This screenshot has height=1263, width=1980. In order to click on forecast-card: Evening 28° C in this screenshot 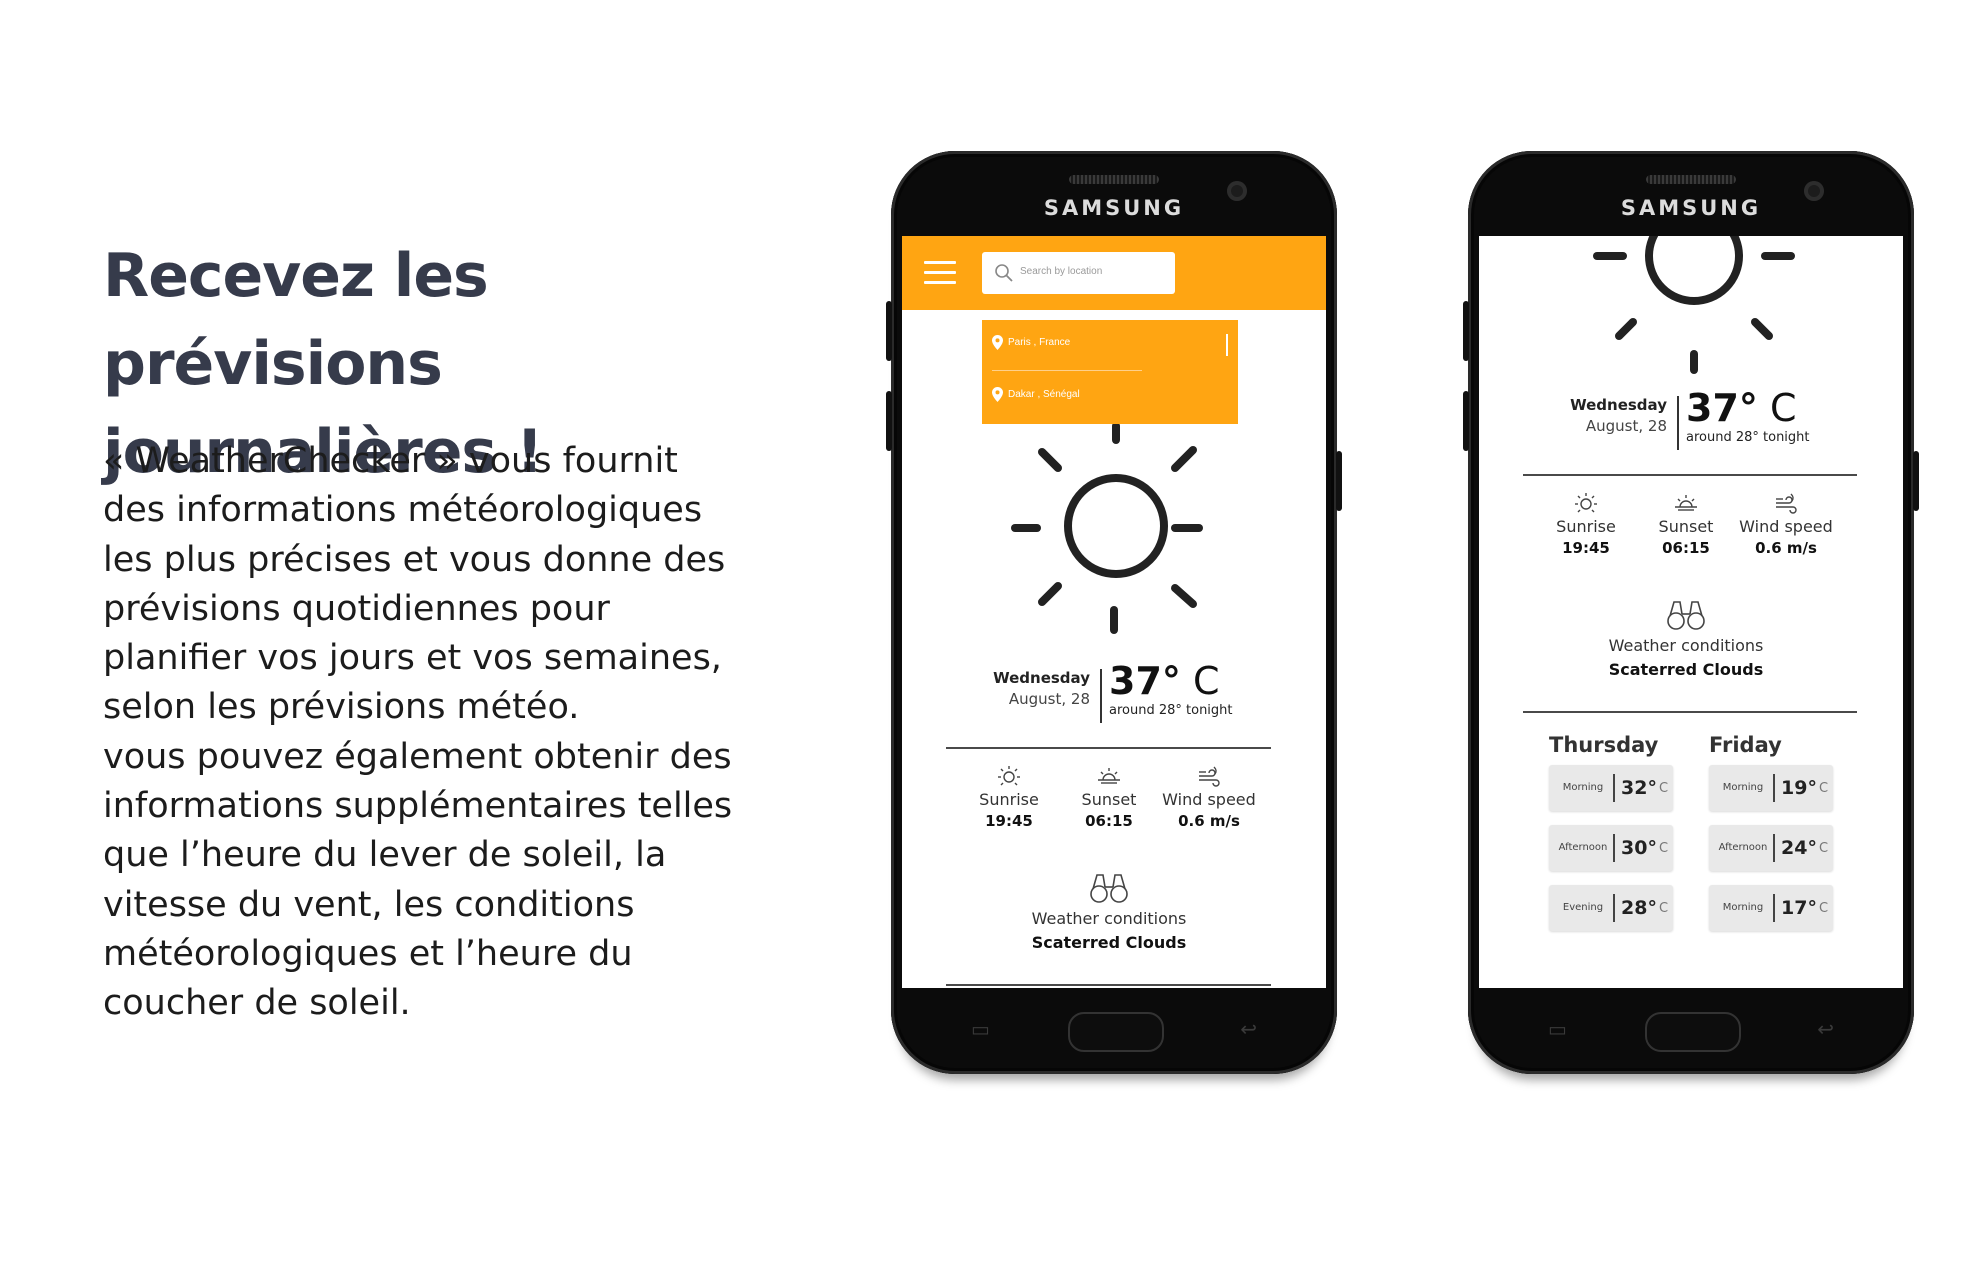, I will do `click(1611, 908)`.